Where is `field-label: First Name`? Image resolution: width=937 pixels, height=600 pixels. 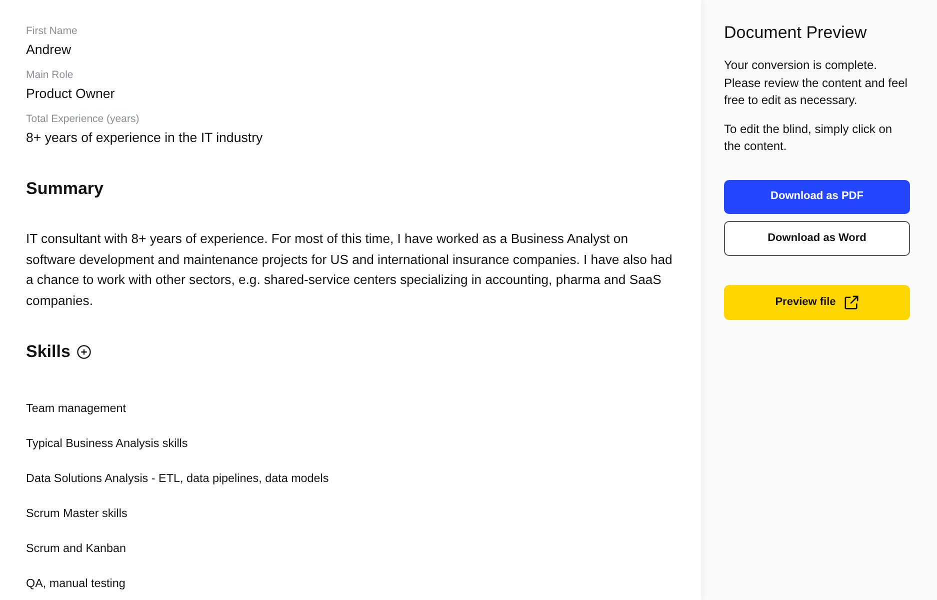 field-label: First Name is located at coordinates (52, 31).